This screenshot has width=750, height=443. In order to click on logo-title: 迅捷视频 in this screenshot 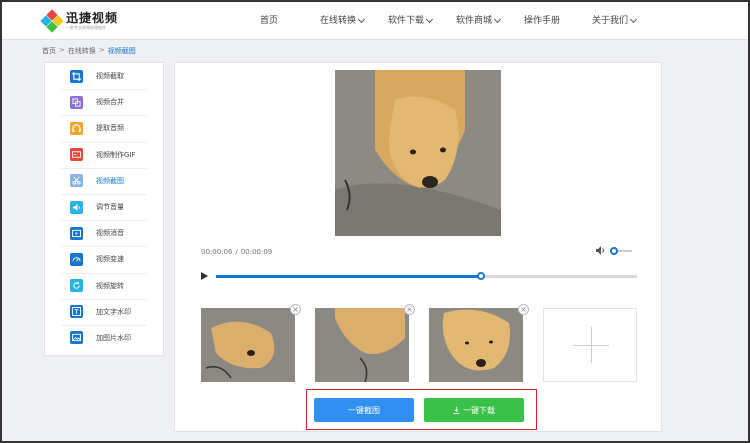, I will do `click(92, 18)`.